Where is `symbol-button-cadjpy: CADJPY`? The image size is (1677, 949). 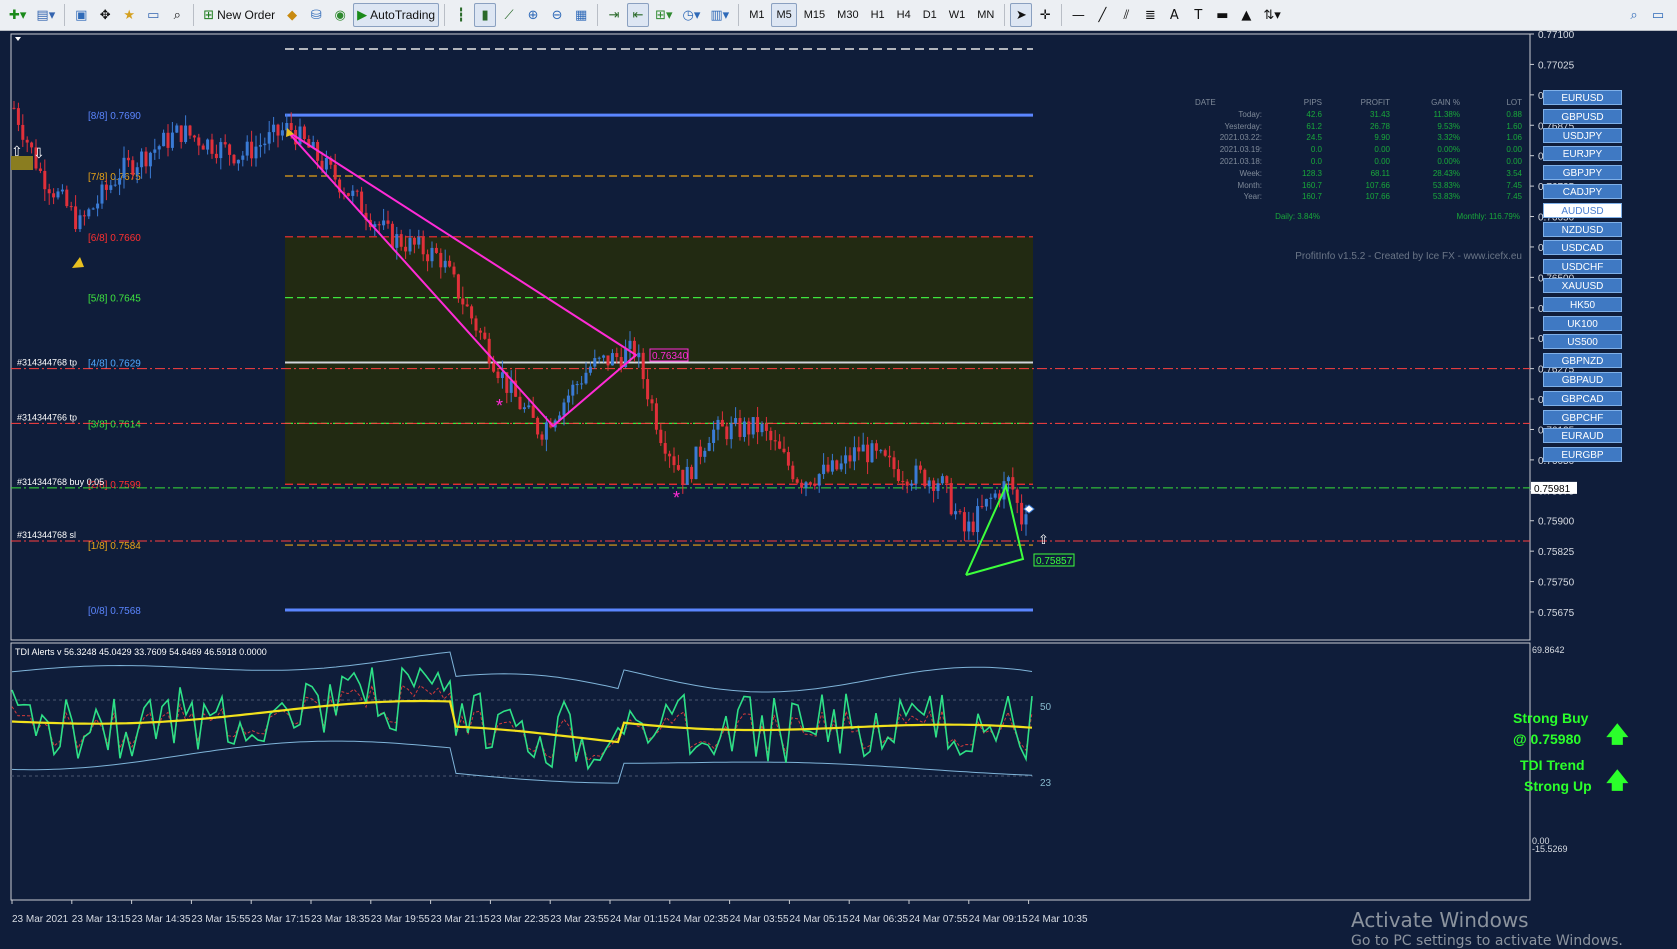
symbol-button-cadjpy: CADJPY is located at coordinates (1582, 191).